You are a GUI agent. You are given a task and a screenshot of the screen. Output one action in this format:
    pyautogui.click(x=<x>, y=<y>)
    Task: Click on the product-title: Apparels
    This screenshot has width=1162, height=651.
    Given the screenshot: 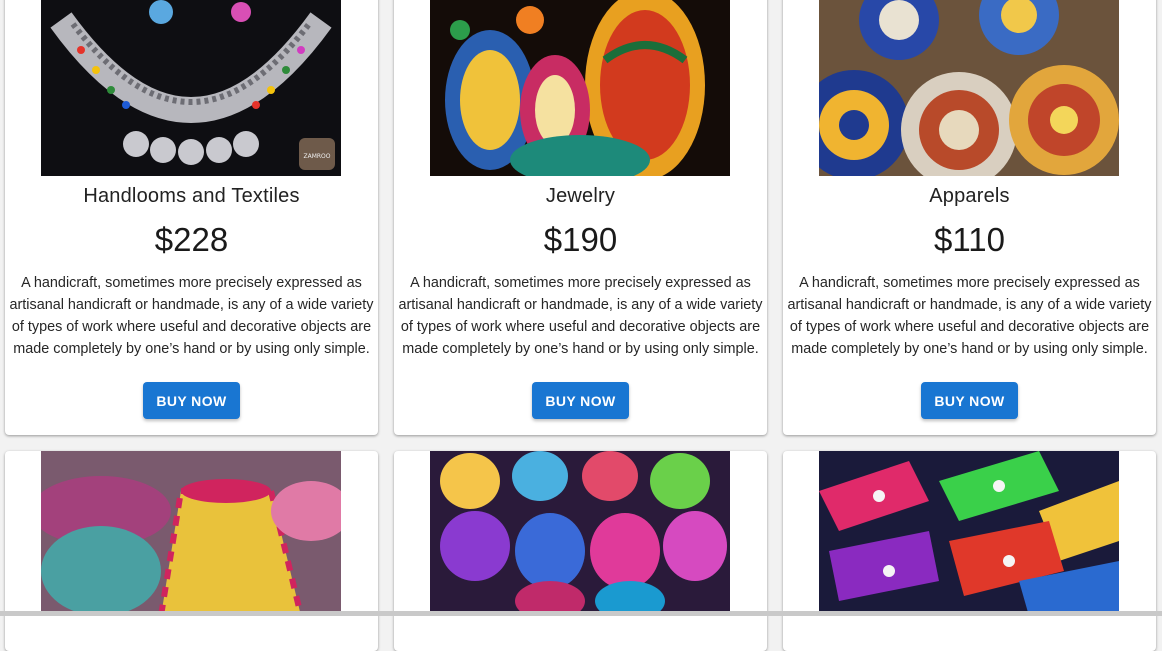 What is the action you would take?
    pyautogui.click(x=969, y=196)
    